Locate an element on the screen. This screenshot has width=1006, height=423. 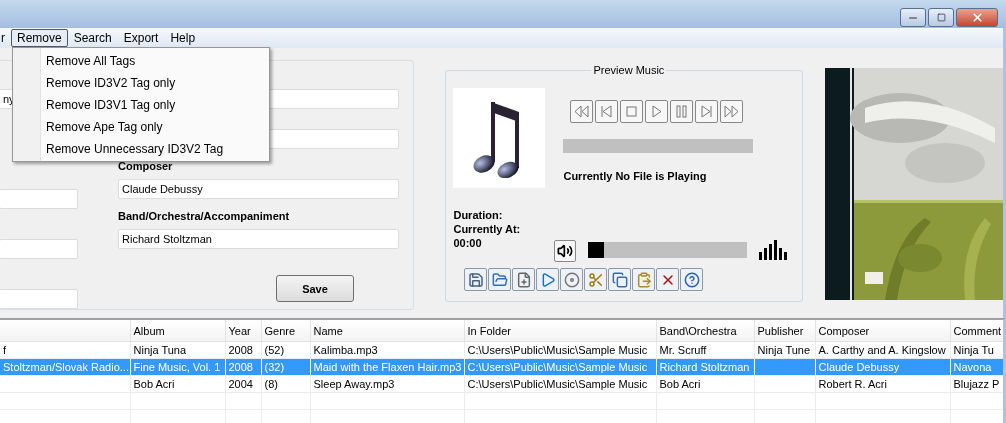
field-label: Band/Orchestra/Accompaniment is located at coordinates (204, 216).